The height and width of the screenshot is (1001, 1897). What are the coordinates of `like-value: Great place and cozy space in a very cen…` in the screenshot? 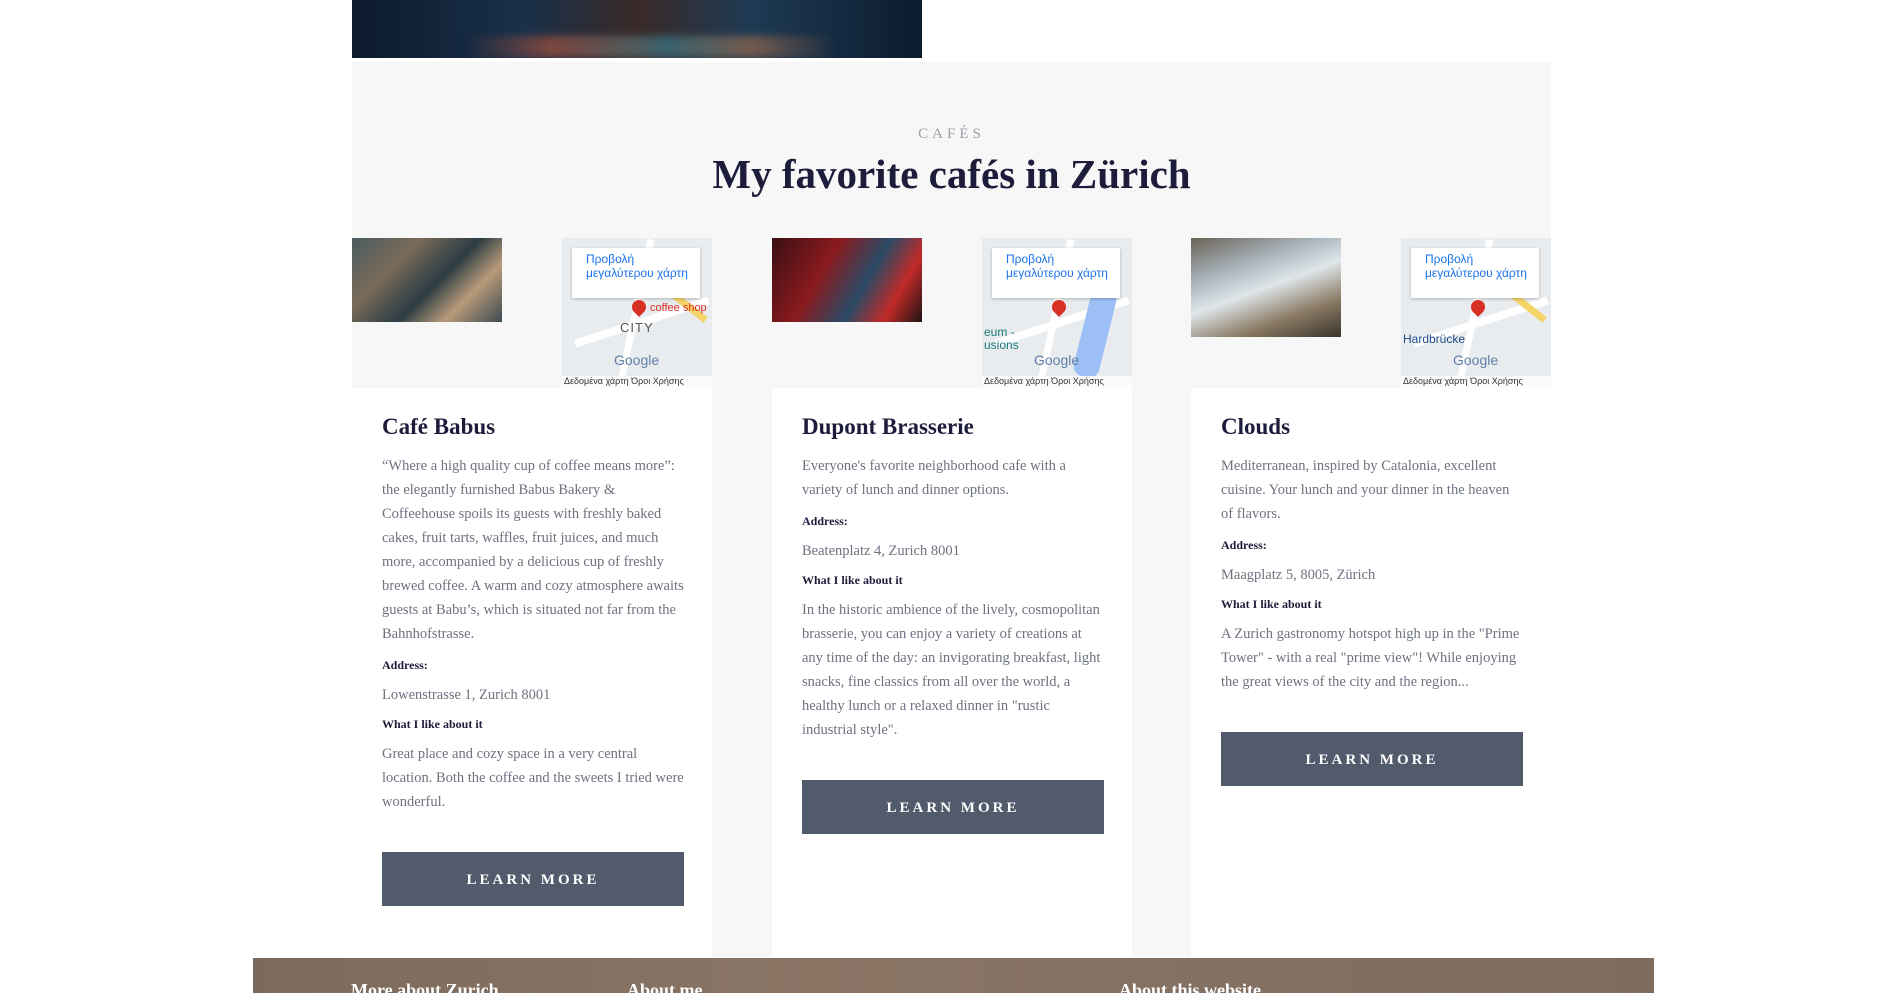 It's located at (533, 778).